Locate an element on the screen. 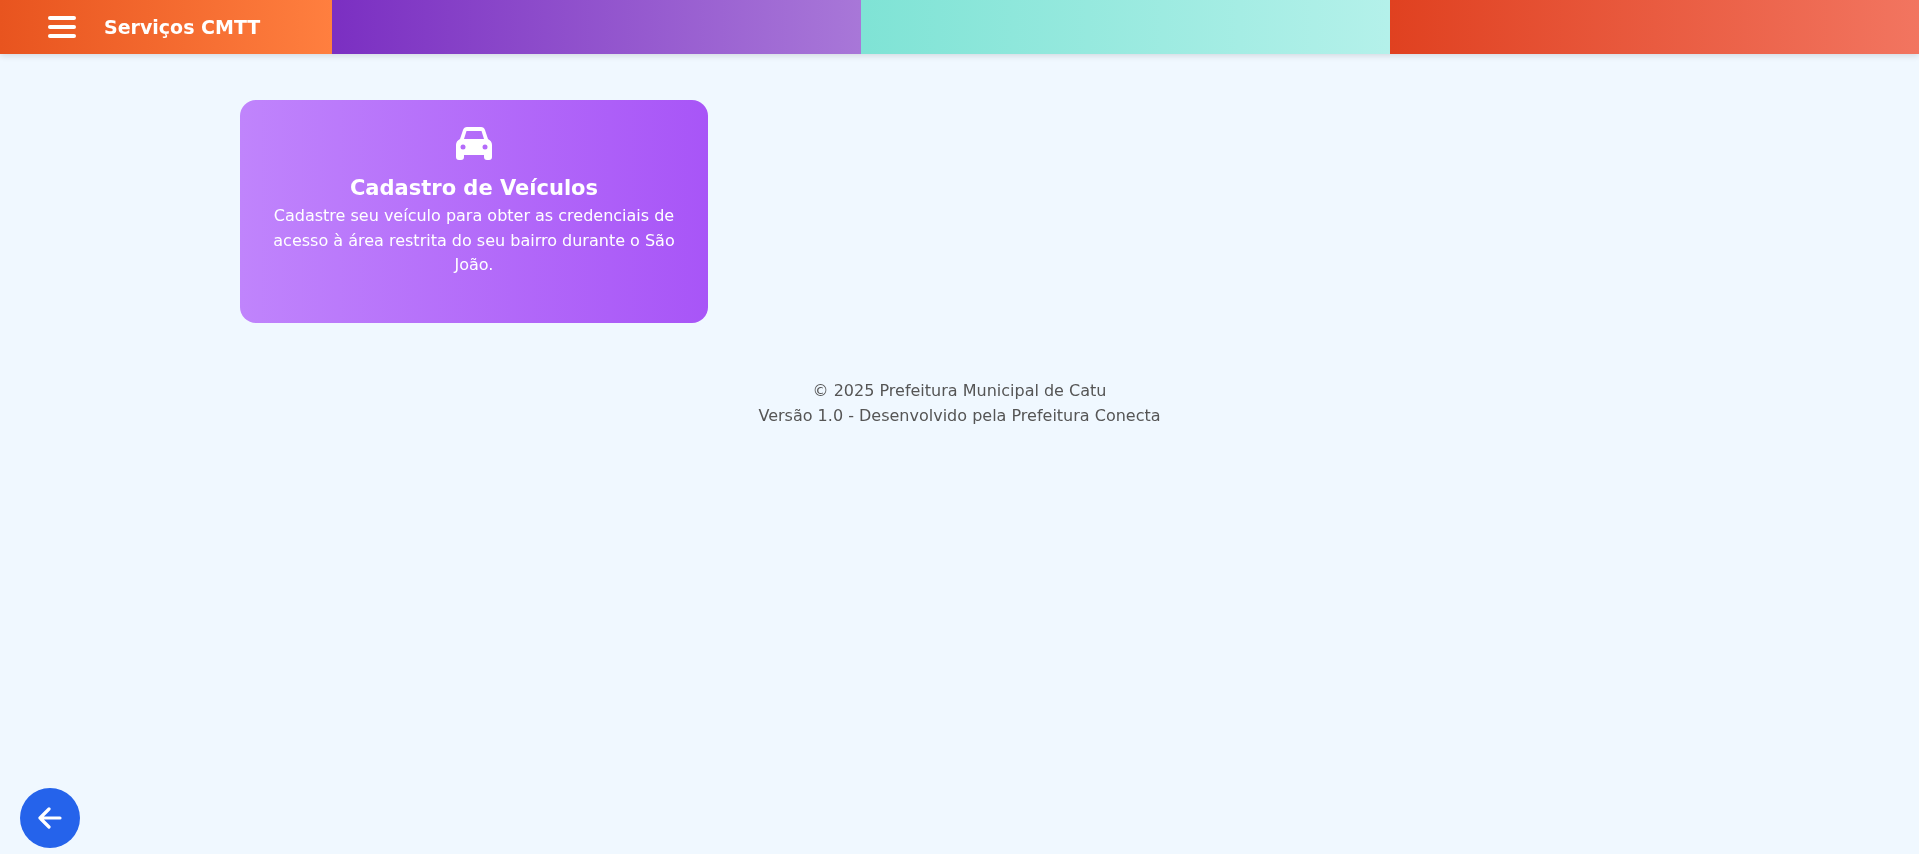 Image resolution: width=1919 pixels, height=854 pixels. card-title: Cadastro de Veículos is located at coordinates (474, 188).